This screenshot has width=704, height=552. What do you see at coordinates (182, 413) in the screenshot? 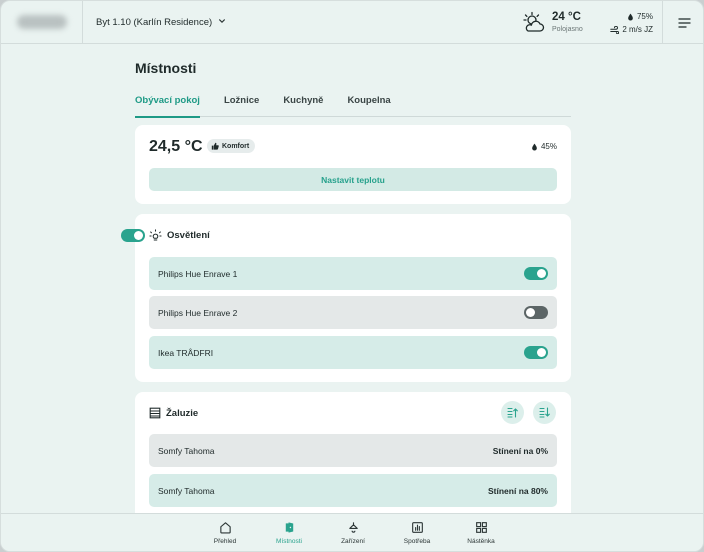
I see `blinds-title: Žaluzie` at bounding box center [182, 413].